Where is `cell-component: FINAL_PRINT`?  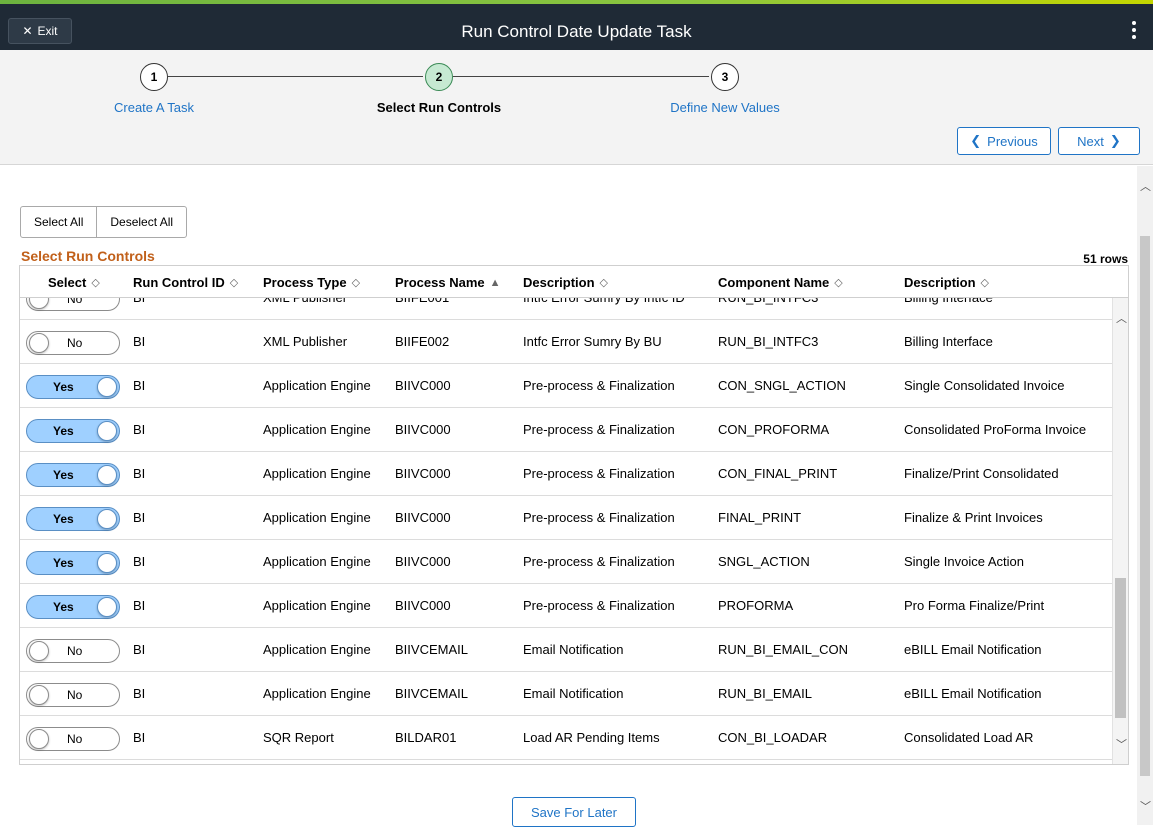 cell-component: FINAL_PRINT is located at coordinates (760, 517).